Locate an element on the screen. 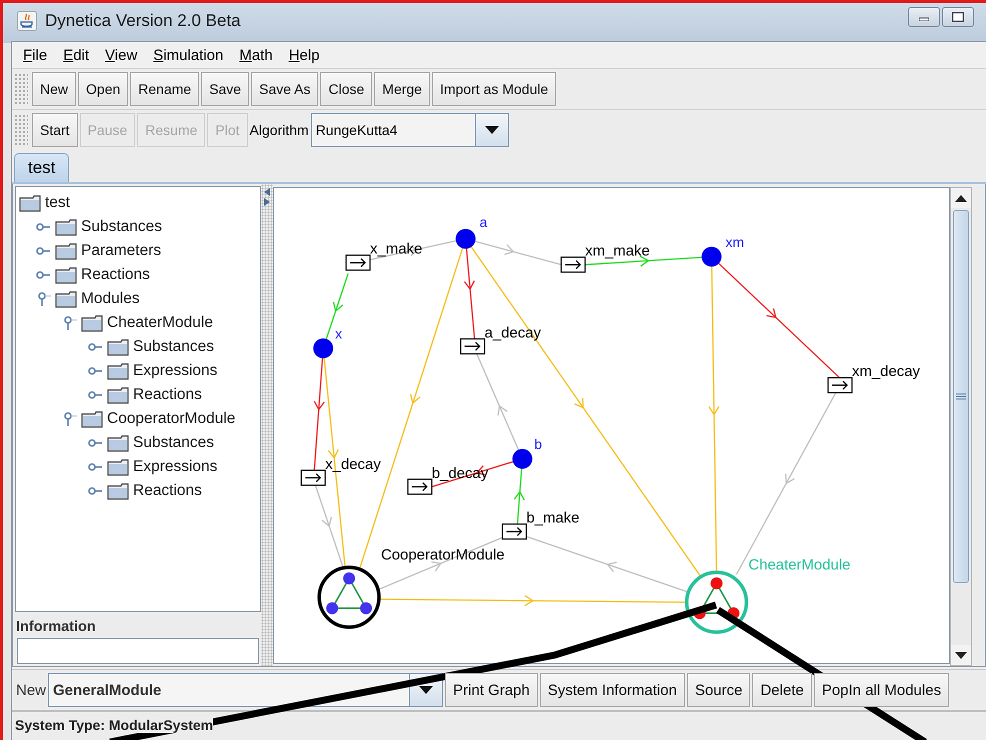 The image size is (986, 740). graph-action-button: PopIn all Modules is located at coordinates (882, 690).